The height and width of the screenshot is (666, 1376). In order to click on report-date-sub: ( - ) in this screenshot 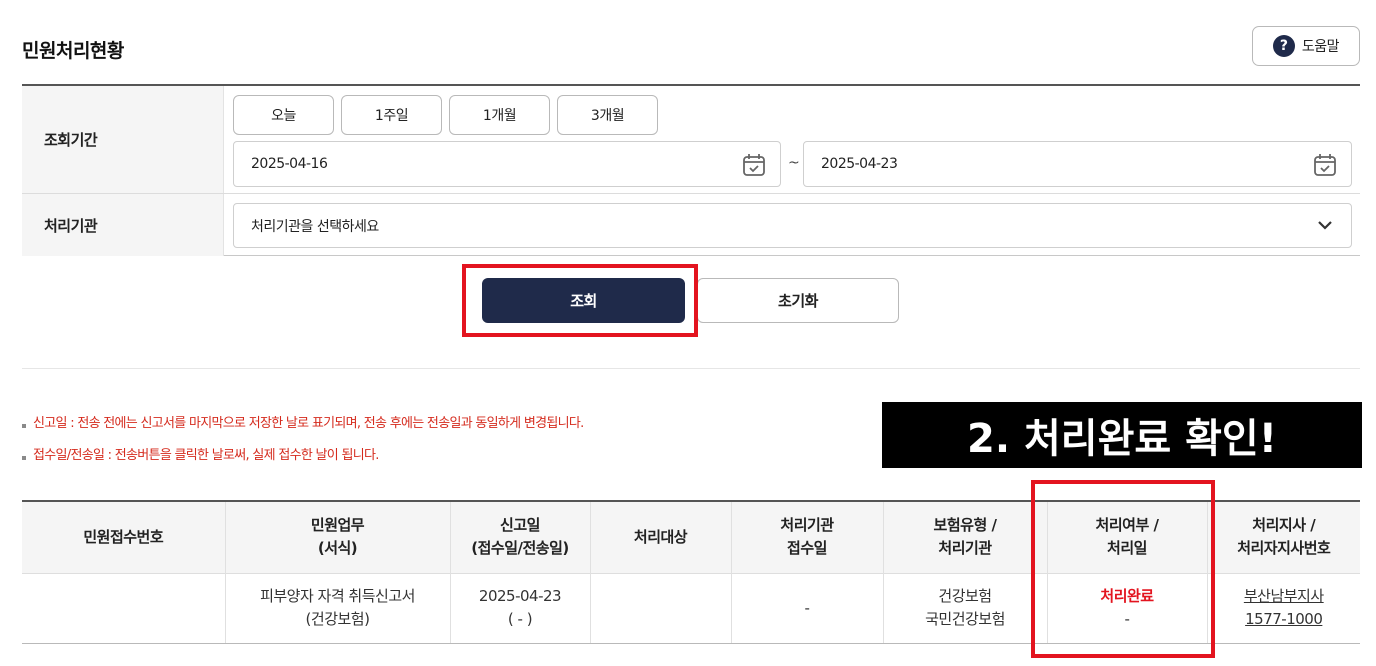, I will do `click(520, 619)`.